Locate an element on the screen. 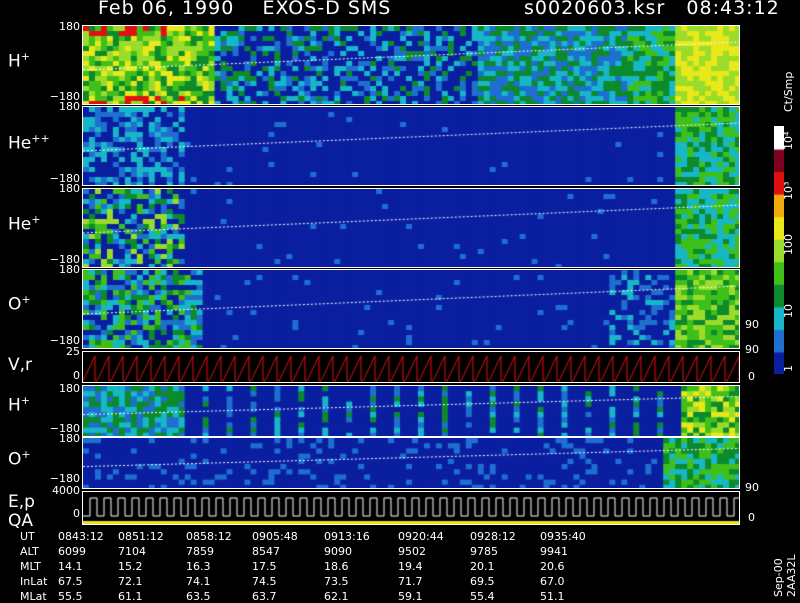 This screenshot has height=603, width=800. footer-value-mlat-0: 55.5 is located at coordinates (70, 596).